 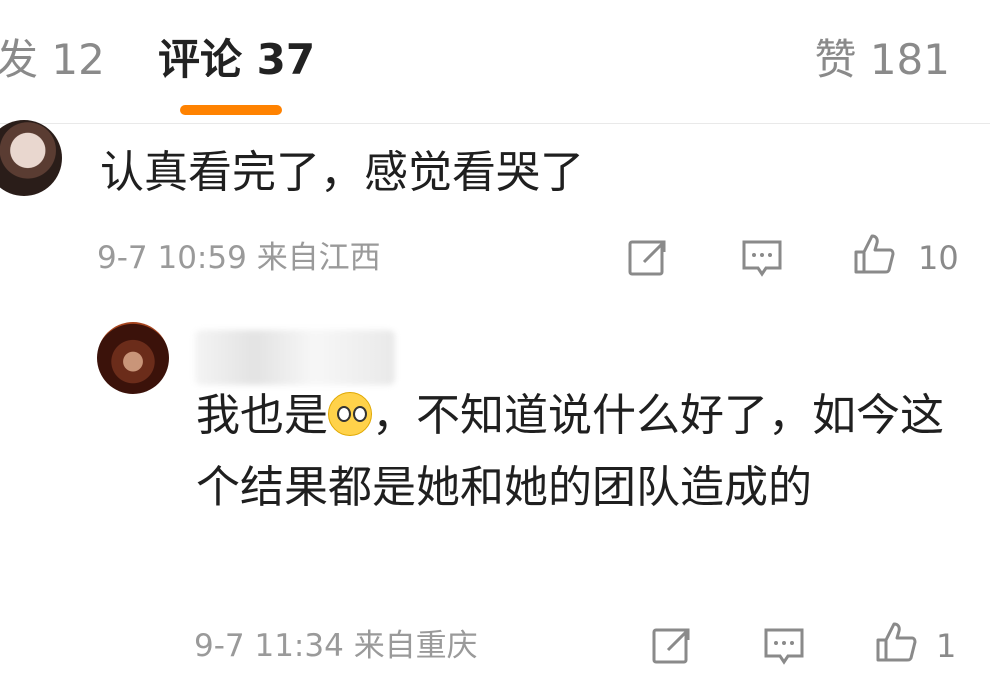 What do you see at coordinates (262, 415) in the screenshot?
I see `reply-text-start: 我也是` at bounding box center [262, 415].